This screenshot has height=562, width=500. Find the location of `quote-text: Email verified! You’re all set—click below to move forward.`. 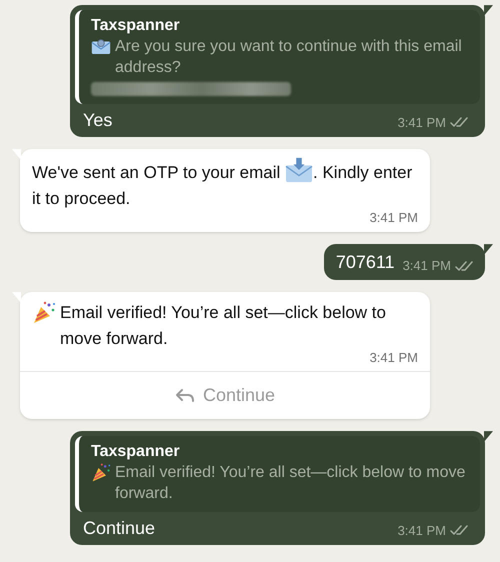

quote-text: Email verified! You’re all set—click below to move forward. is located at coordinates (290, 483).